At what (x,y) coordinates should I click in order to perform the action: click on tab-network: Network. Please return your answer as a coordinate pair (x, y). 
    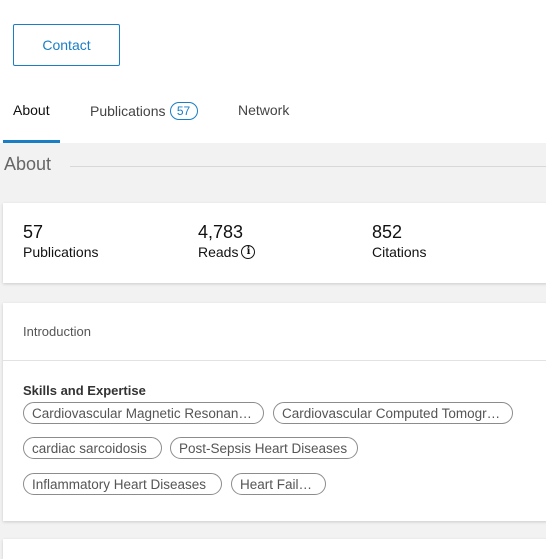
    Looking at the image, I should click on (263, 110).